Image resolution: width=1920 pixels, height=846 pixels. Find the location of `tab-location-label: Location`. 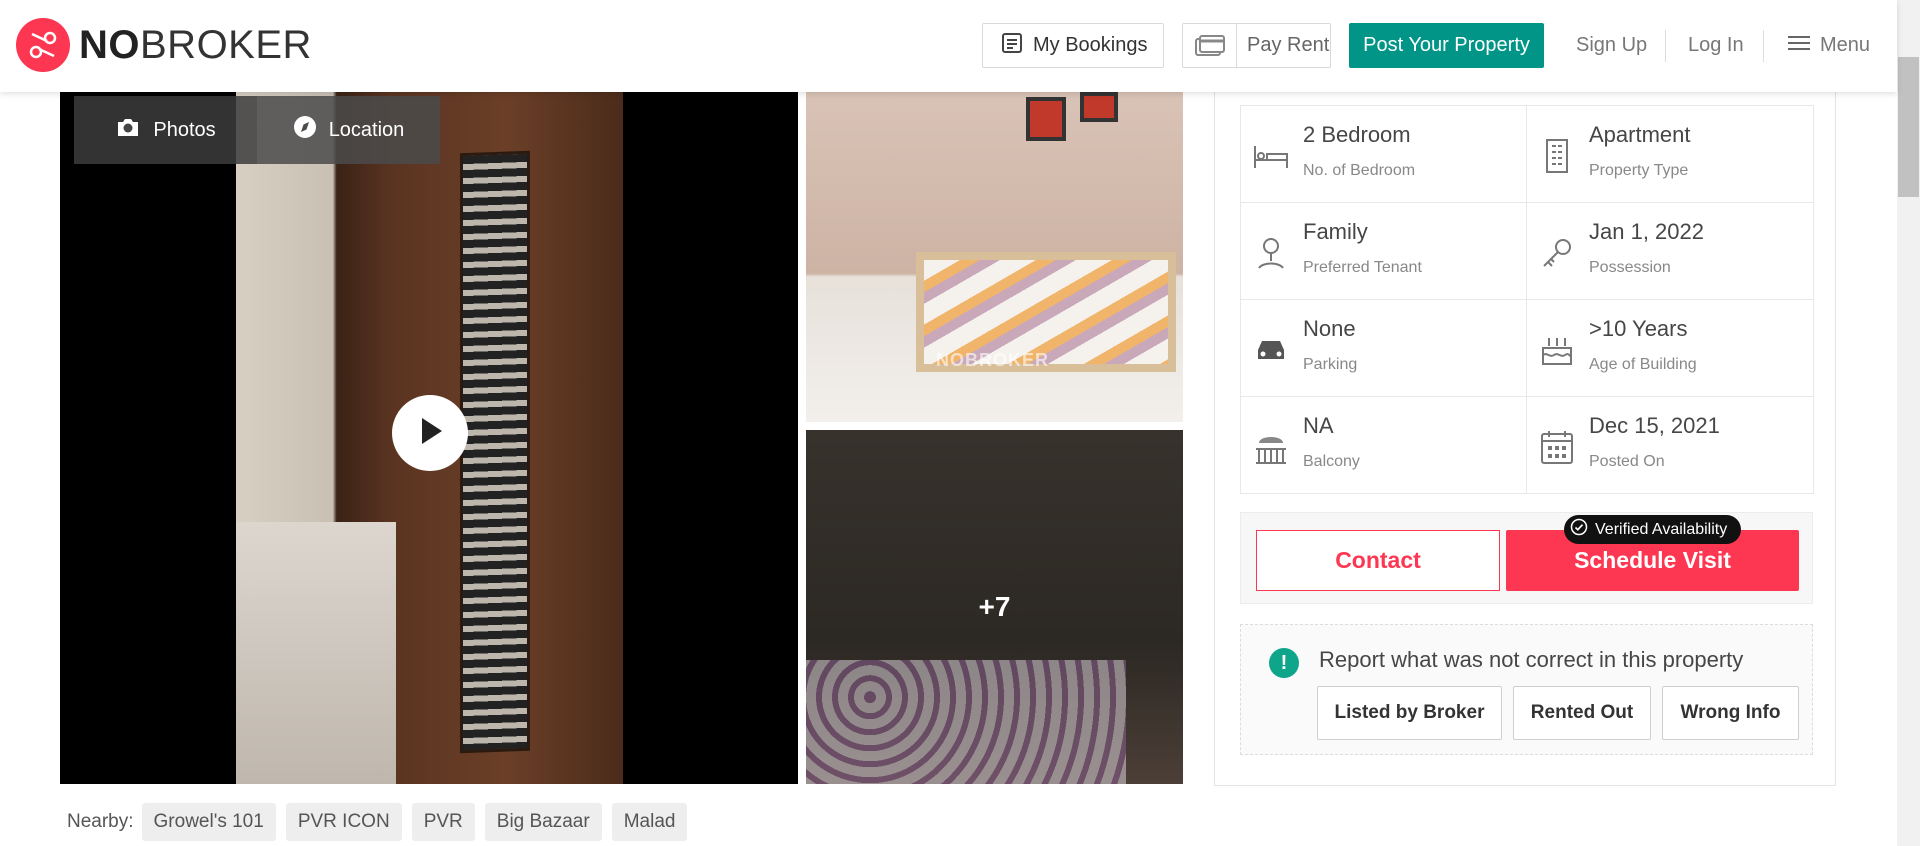

tab-location-label: Location is located at coordinates (366, 129).